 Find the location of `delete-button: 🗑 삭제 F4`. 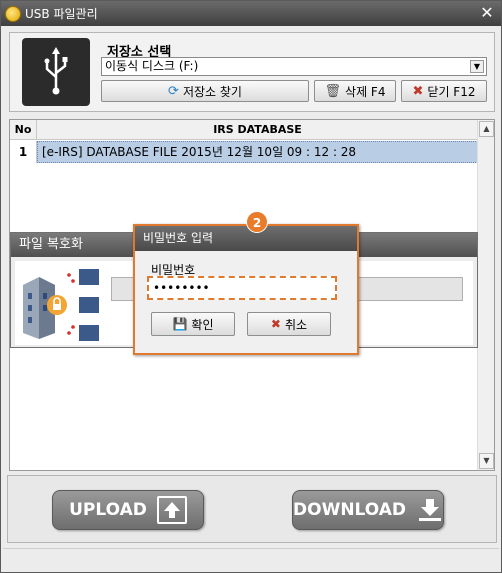

delete-button: 🗑 삭제 F4 is located at coordinates (355, 91).